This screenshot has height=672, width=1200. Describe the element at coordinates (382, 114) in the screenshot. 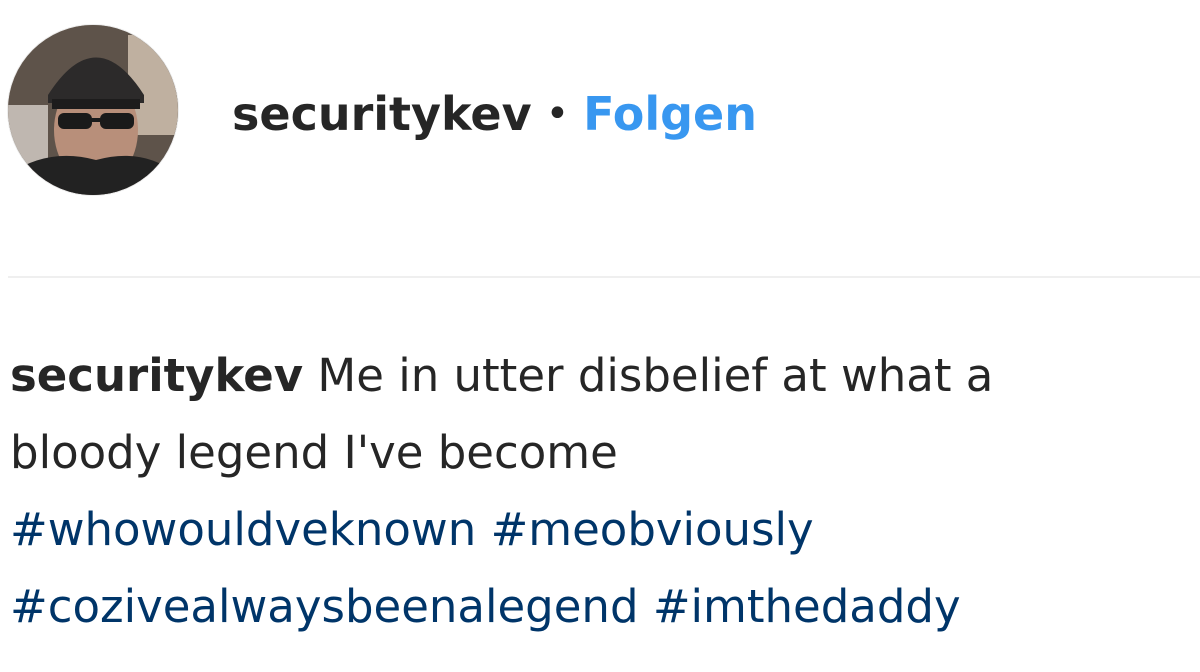

I see `username-link: securitykev` at that location.